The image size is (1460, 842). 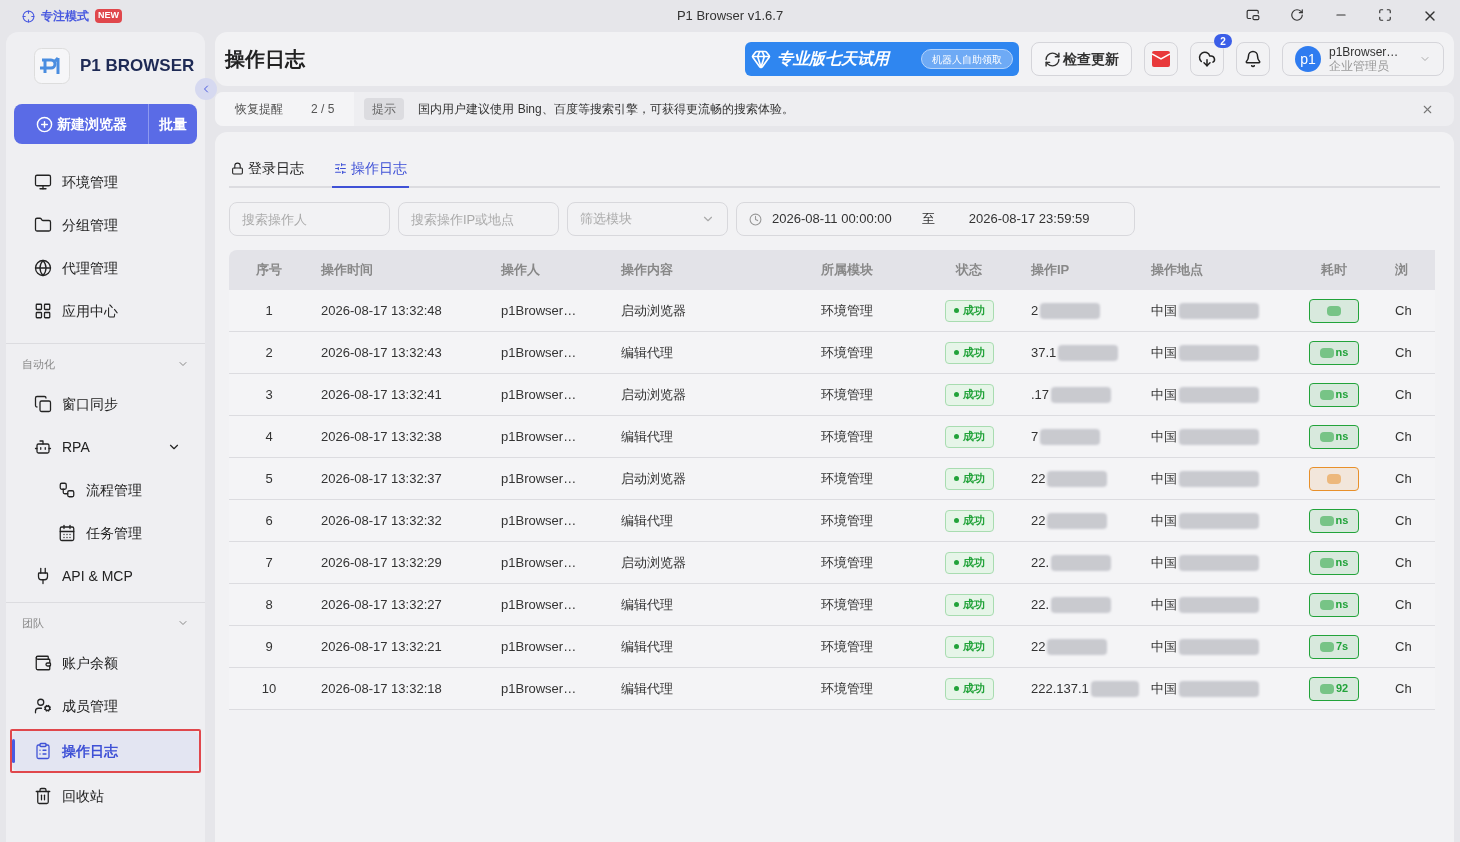 I want to click on sidebar-item: 流程管理, so click(x=105, y=490).